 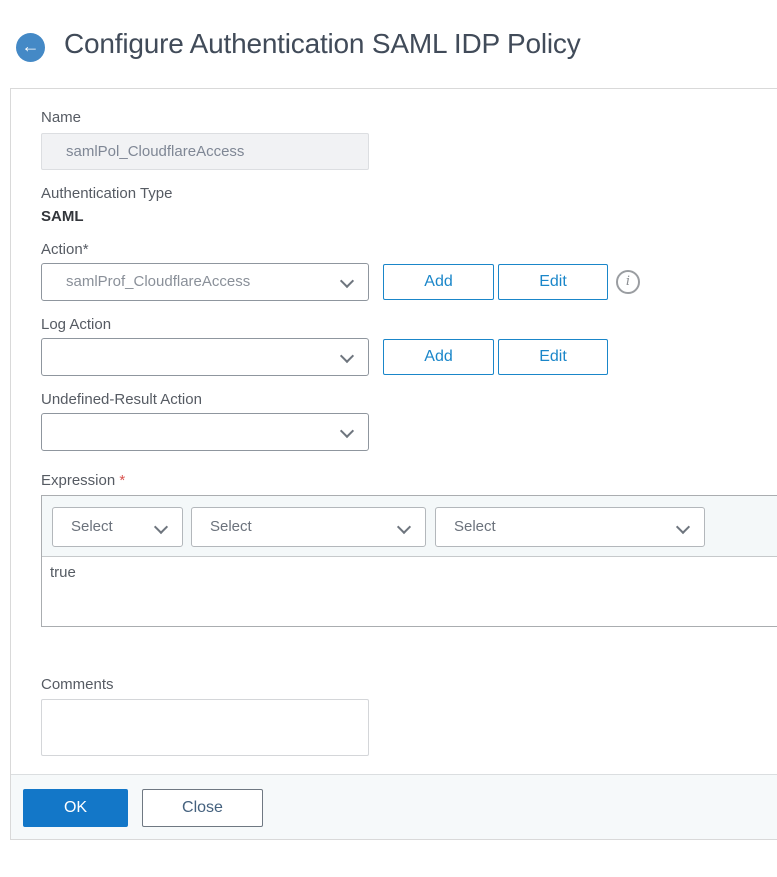 What do you see at coordinates (62, 216) in the screenshot?
I see `auth-type-value: SAML` at bounding box center [62, 216].